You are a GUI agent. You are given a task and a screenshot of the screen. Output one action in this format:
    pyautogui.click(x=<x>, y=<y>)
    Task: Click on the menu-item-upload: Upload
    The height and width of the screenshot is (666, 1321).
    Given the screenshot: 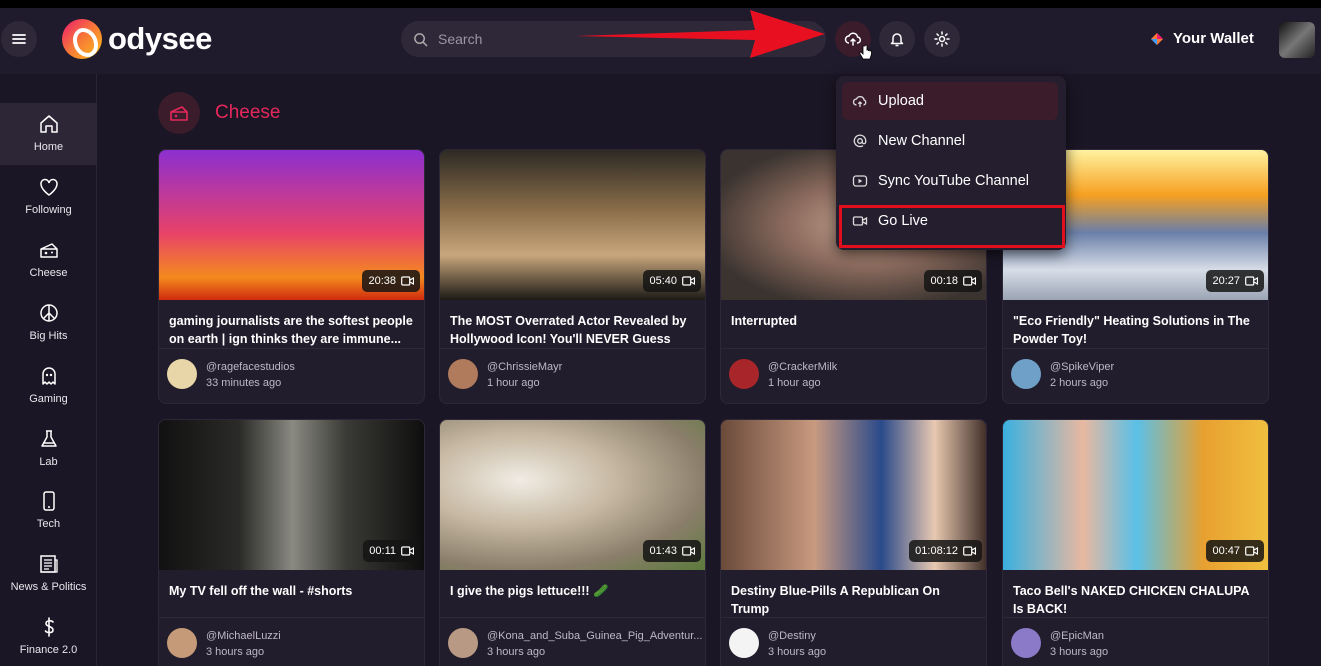 What is the action you would take?
    pyautogui.click(x=950, y=101)
    